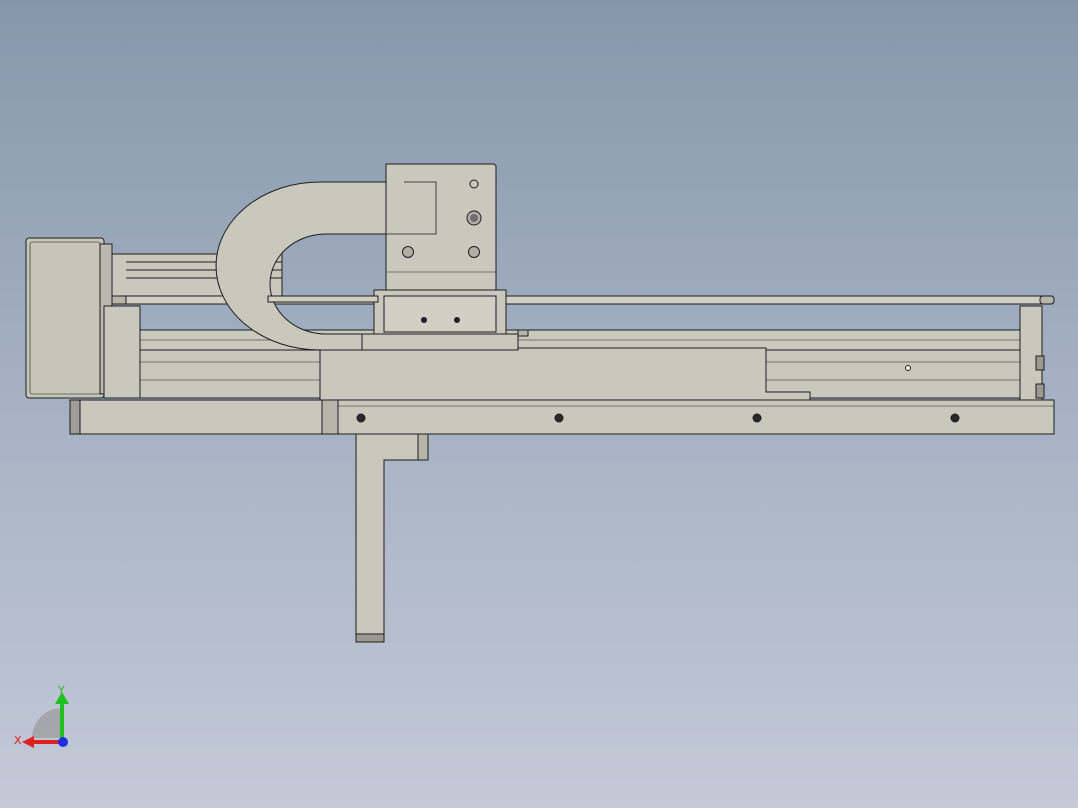 This screenshot has height=808, width=1078. Describe the element at coordinates (441, 227) in the screenshot. I see `mounting-plate` at that location.